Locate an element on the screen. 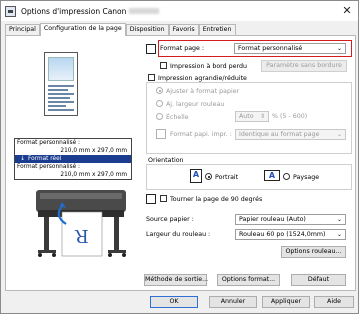 This screenshot has height=314, width=359. scale-radio: Échelle is located at coordinates (172, 117).